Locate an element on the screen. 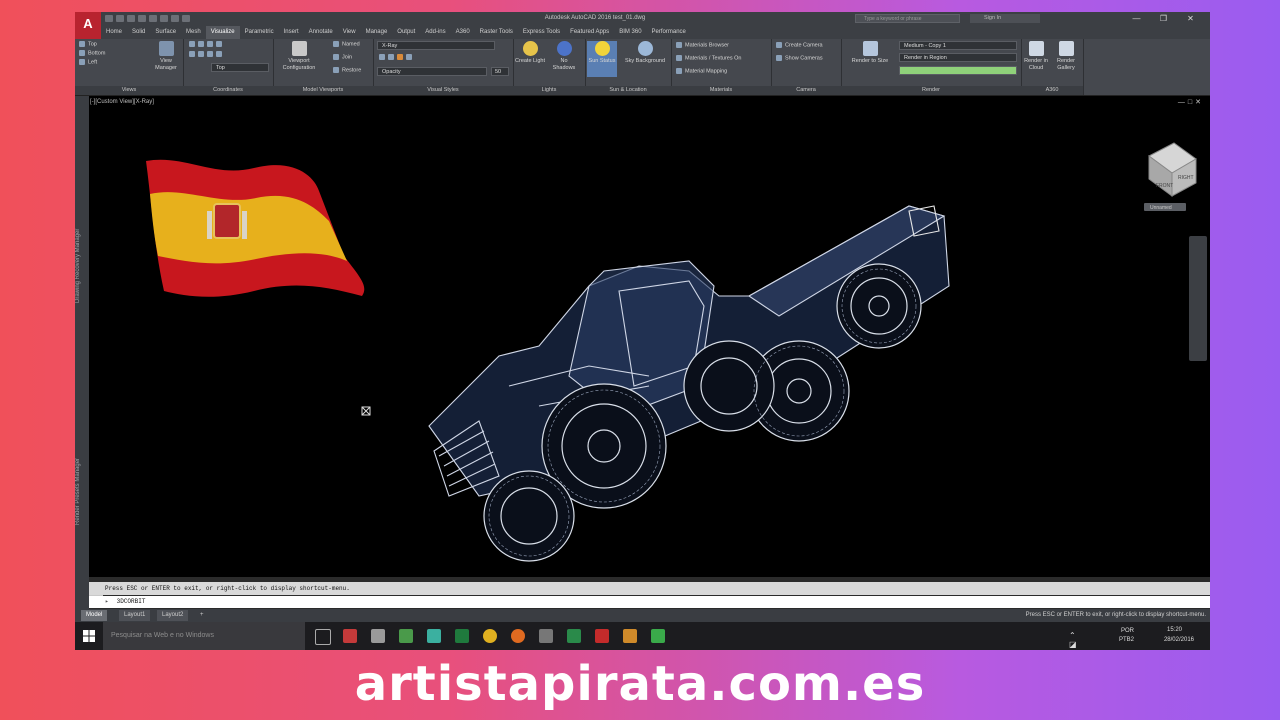  tab-annotate: Annotate is located at coordinates (321, 32).